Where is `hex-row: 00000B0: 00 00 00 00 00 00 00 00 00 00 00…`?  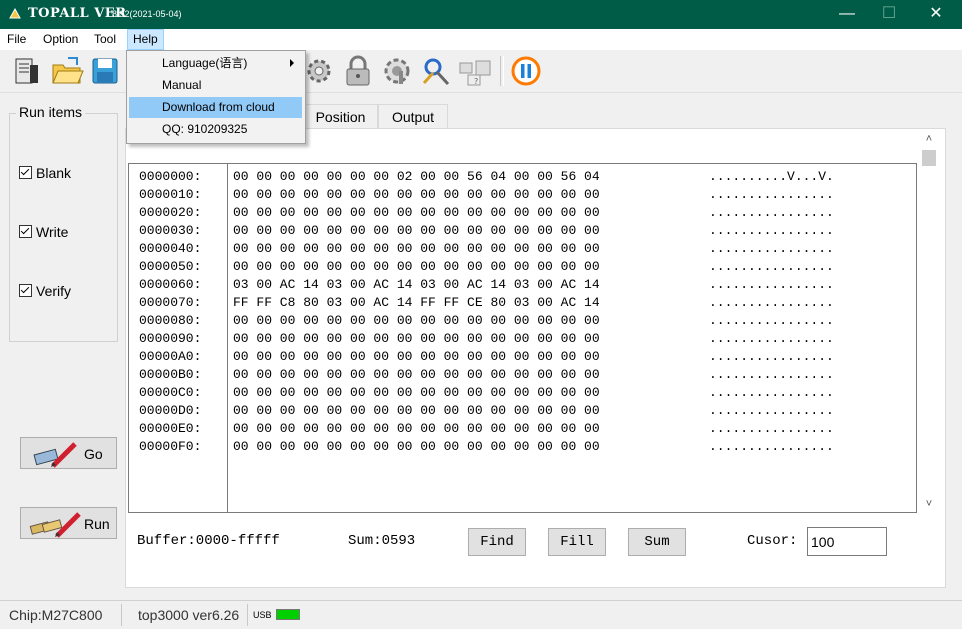 hex-row: 00000B0: 00 00 00 00 00 00 00 00 00 00 00… is located at coordinates (486, 375).